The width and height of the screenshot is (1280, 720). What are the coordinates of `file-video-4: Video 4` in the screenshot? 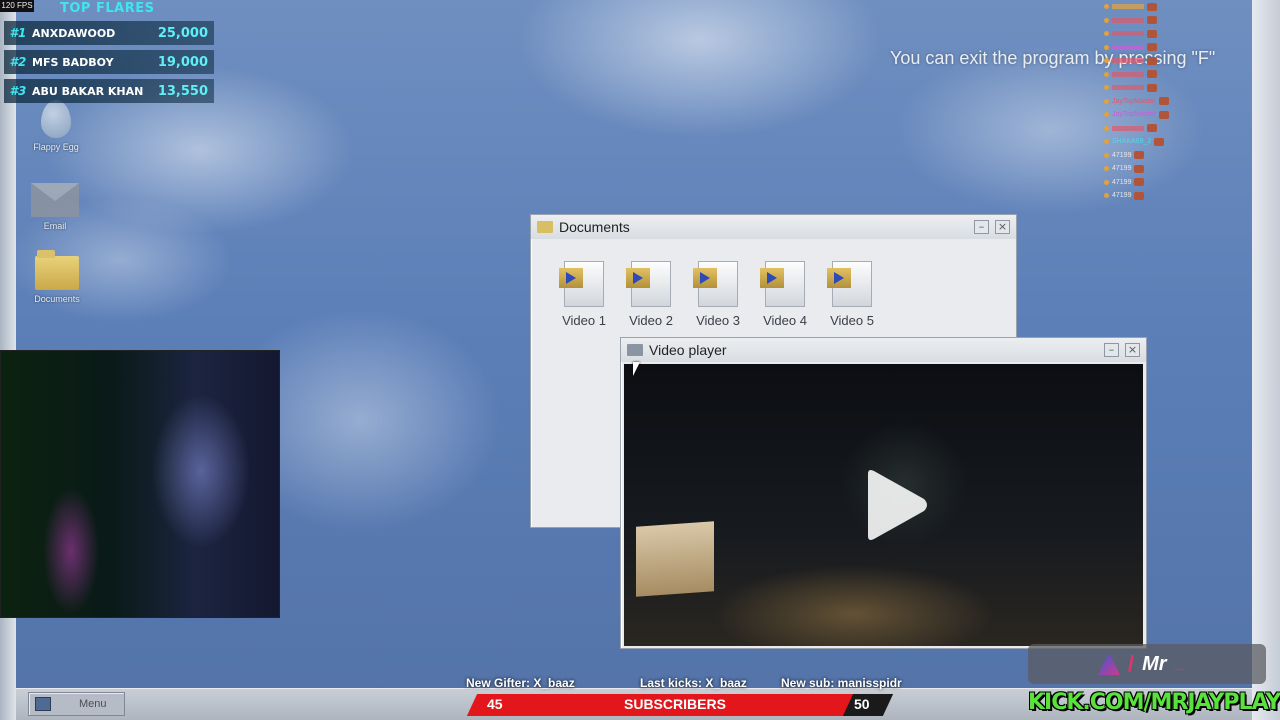 It's located at (785, 294).